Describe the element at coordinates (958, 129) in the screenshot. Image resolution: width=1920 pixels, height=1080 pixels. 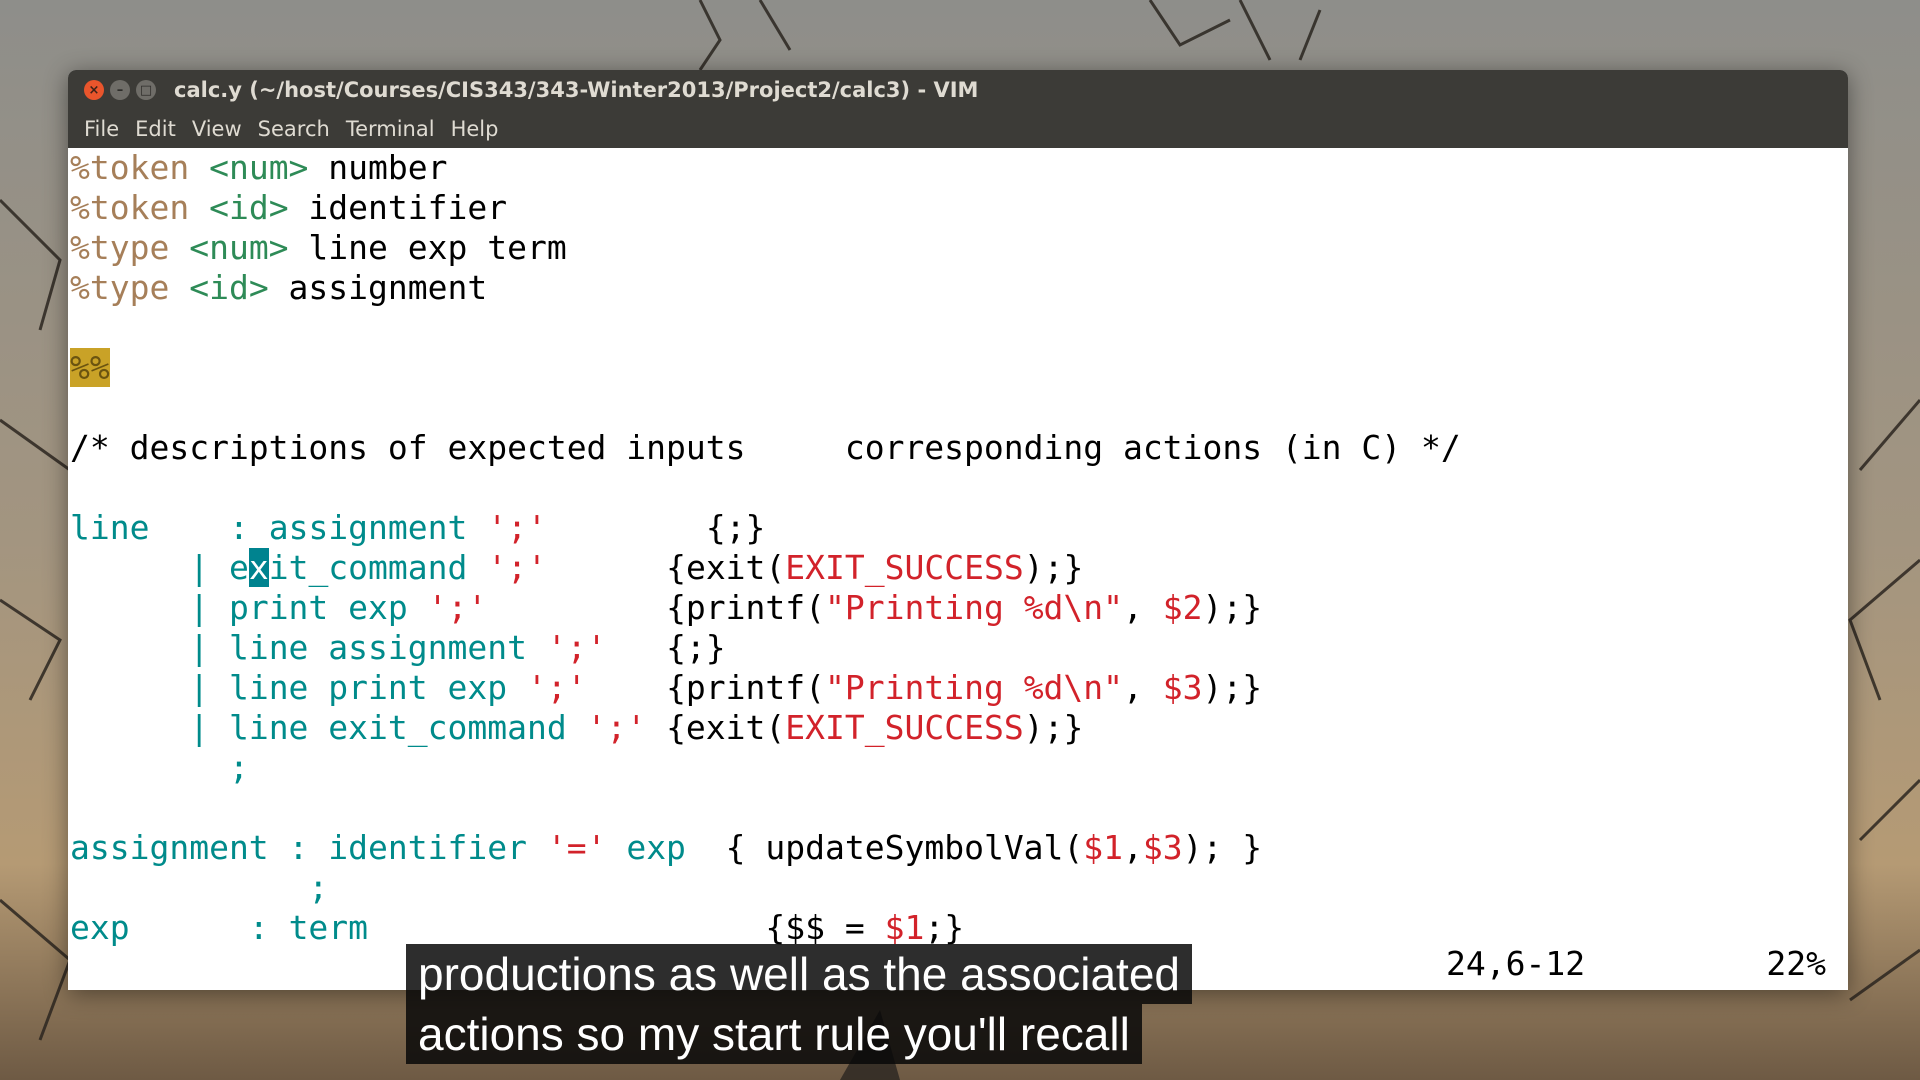
I see `menu-bar: File Edit View Search Terminal Help` at that location.